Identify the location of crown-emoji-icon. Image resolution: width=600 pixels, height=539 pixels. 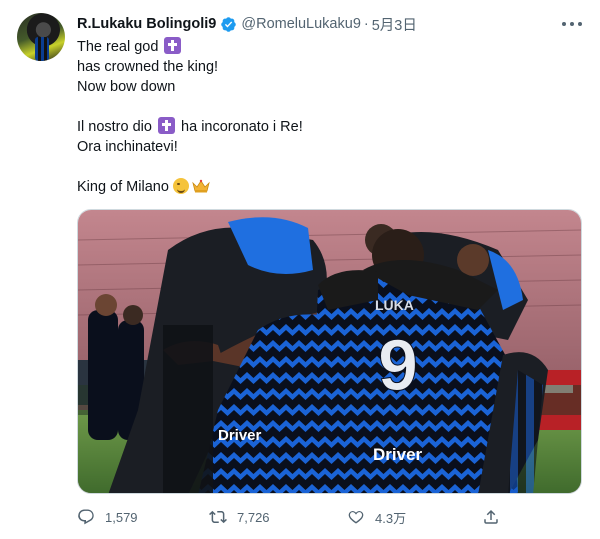
(201, 186).